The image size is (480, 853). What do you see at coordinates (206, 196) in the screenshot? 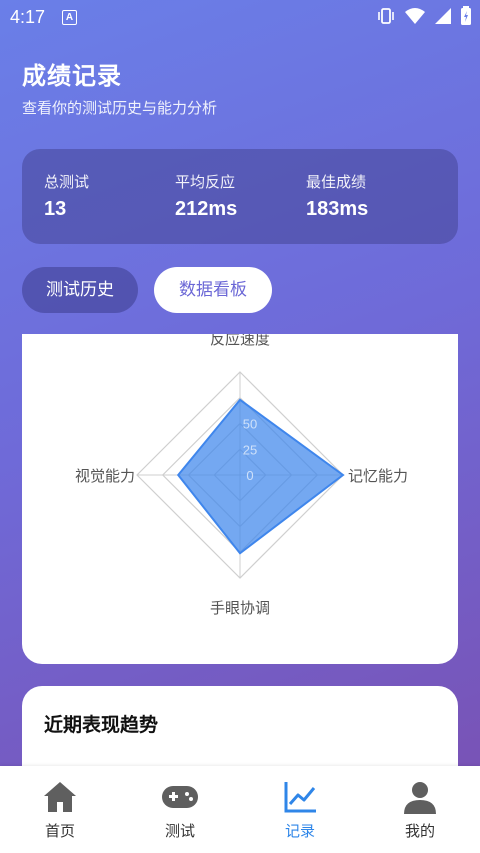
I see `stat-avg-reaction: 平均反应 212ms` at bounding box center [206, 196].